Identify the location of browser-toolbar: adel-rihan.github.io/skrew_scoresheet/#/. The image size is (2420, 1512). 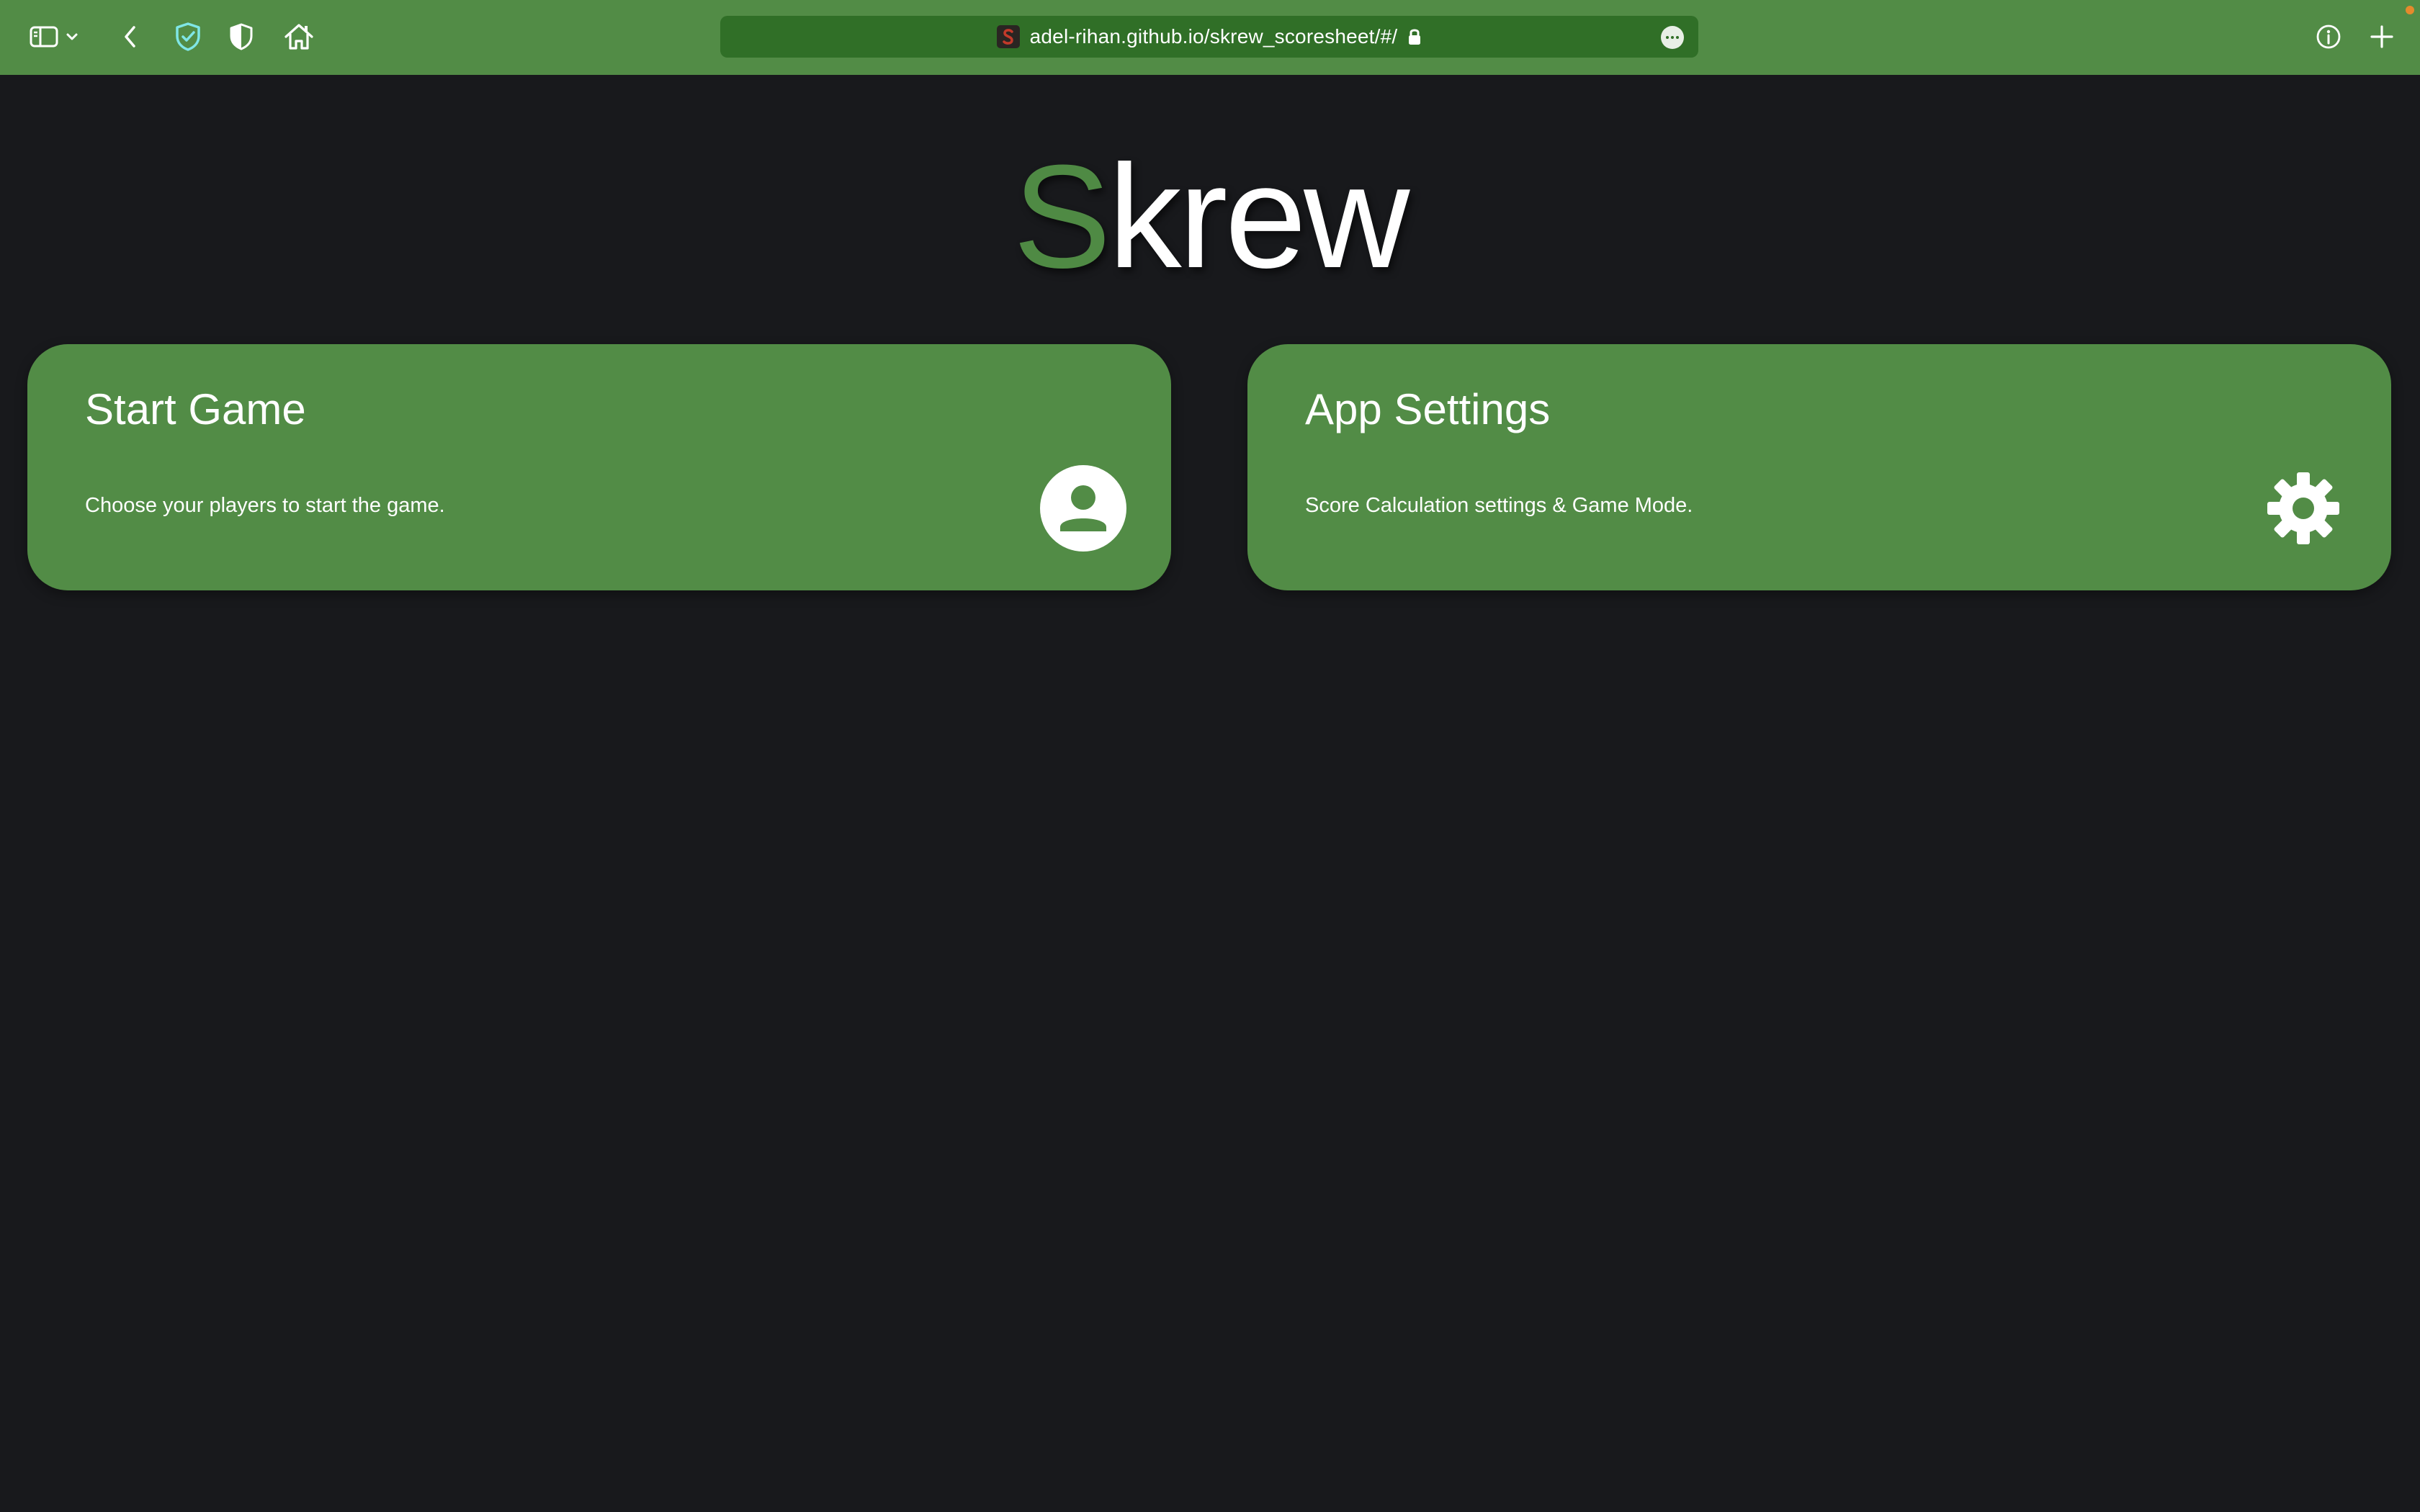
(1210, 37).